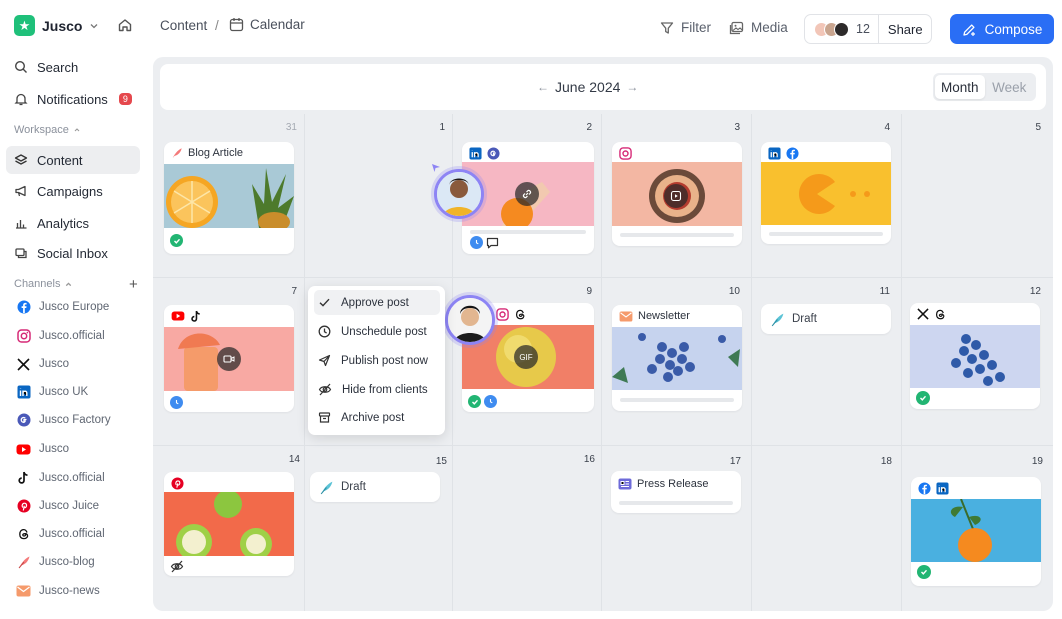 This screenshot has width=1062, height=619. Describe the element at coordinates (77, 130) in the screenshot. I see `chevron-up-icon` at that location.